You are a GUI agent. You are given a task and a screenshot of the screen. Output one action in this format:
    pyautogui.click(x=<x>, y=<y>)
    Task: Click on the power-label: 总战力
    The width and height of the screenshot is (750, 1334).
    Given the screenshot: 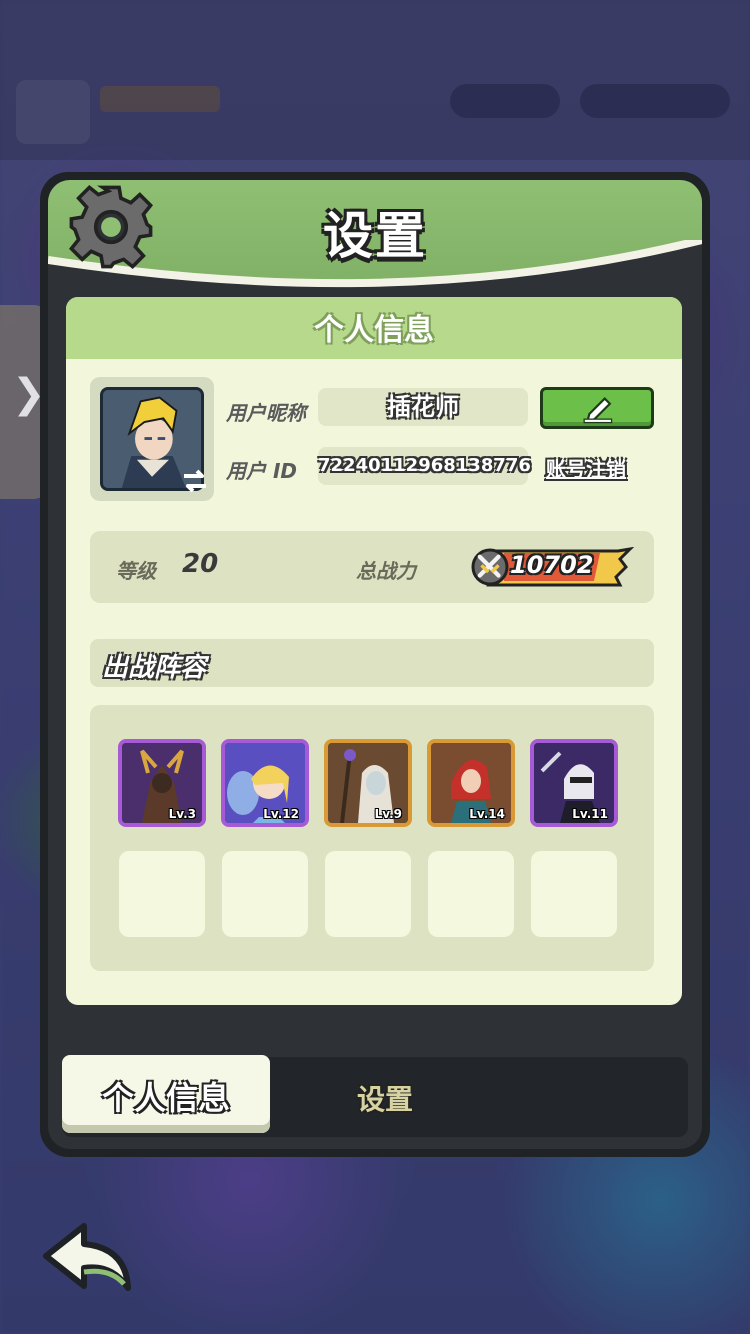 What is the action you would take?
    pyautogui.click(x=386, y=571)
    